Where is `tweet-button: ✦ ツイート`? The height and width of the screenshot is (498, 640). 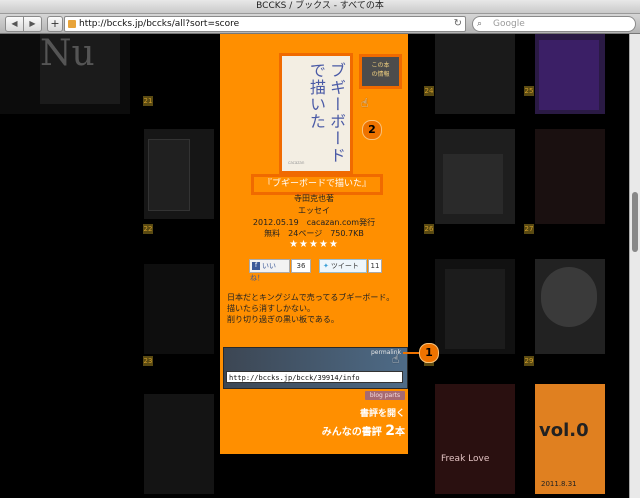
tweet-button: ✦ ツイート is located at coordinates (343, 266).